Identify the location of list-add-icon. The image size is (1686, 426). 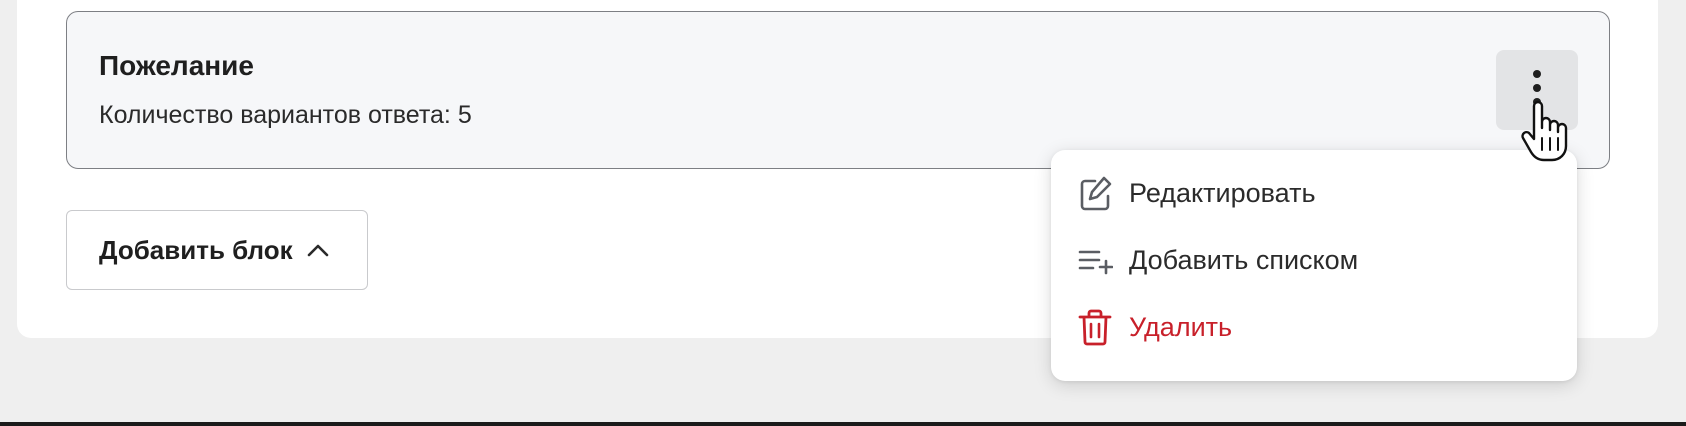
(1095, 262).